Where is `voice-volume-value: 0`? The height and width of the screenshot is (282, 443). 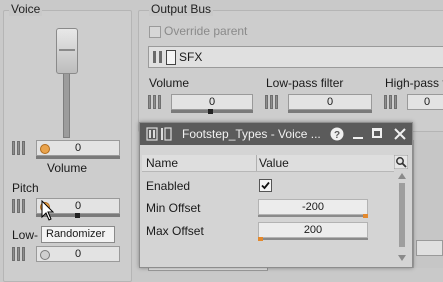
voice-volume-value: 0 is located at coordinates (78, 148).